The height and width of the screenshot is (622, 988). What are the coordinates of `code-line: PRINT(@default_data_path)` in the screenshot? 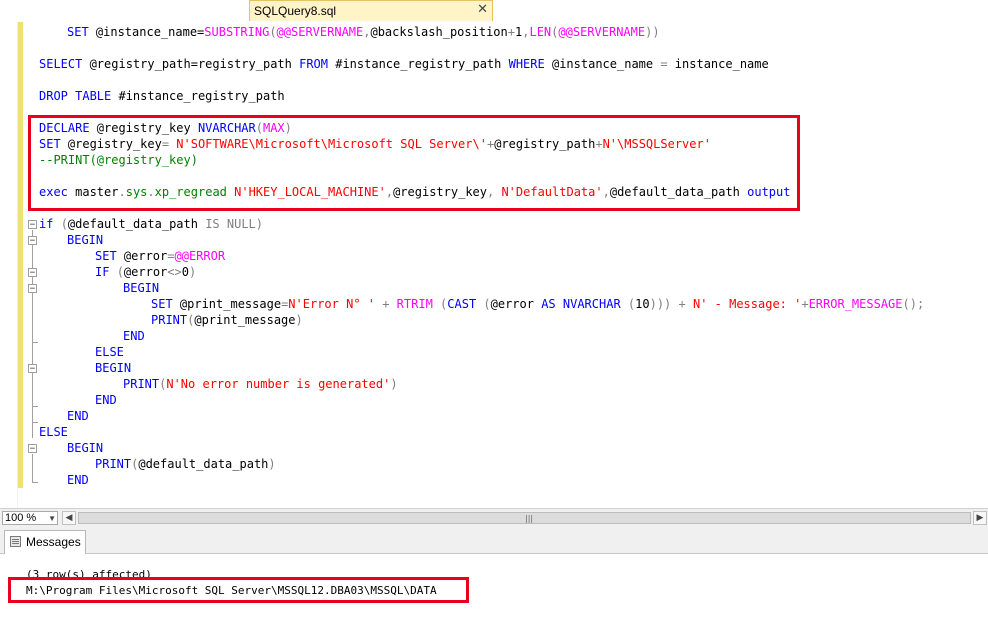 It's located at (185, 464).